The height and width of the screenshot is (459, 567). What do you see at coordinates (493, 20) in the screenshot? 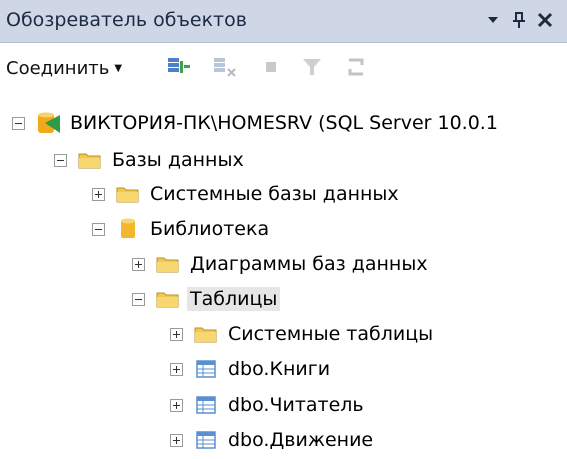
I see `dropdown-arrow-icon` at bounding box center [493, 20].